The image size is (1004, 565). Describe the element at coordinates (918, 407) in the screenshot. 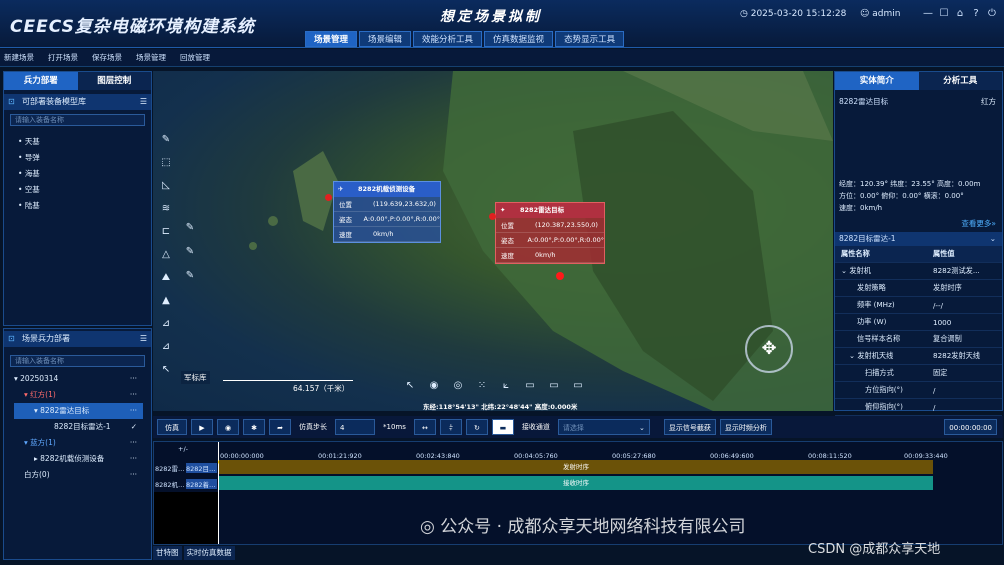

I see `attr-row: 俯仰指向(°) /` at that location.